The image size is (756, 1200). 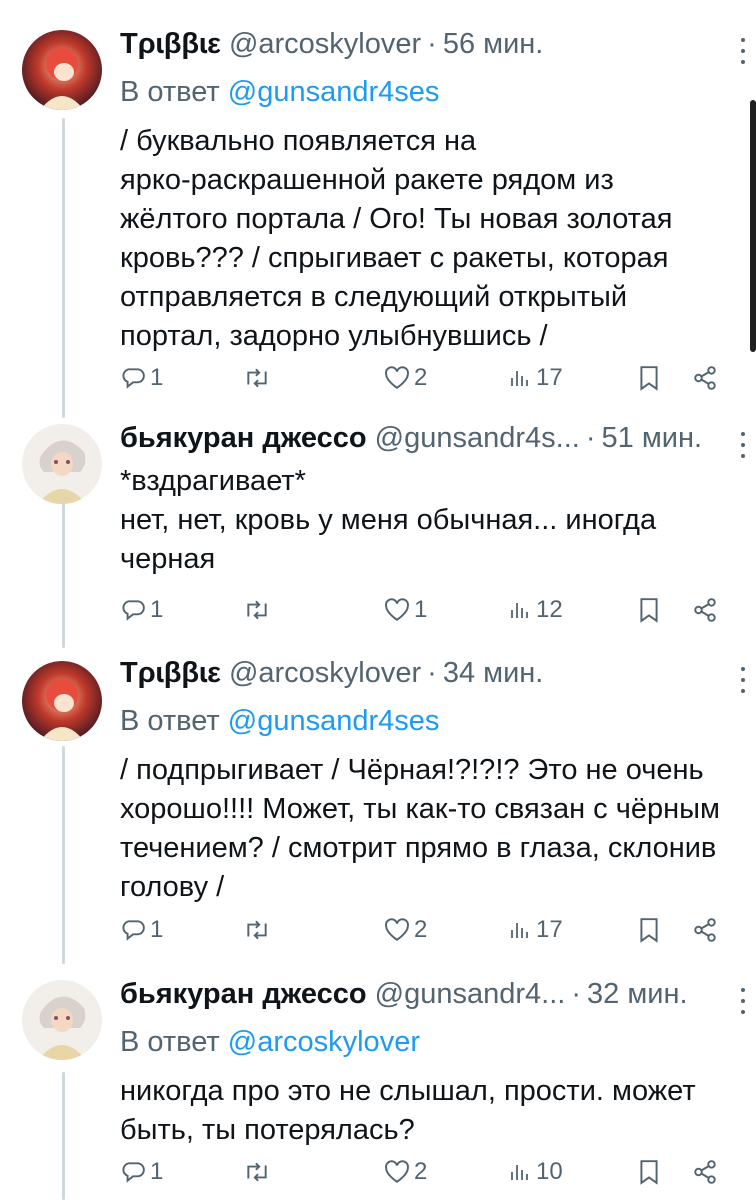 What do you see at coordinates (408, 1091) in the screenshot?
I see `tweet-text-line: никогда про это не слышал, прости. может` at bounding box center [408, 1091].